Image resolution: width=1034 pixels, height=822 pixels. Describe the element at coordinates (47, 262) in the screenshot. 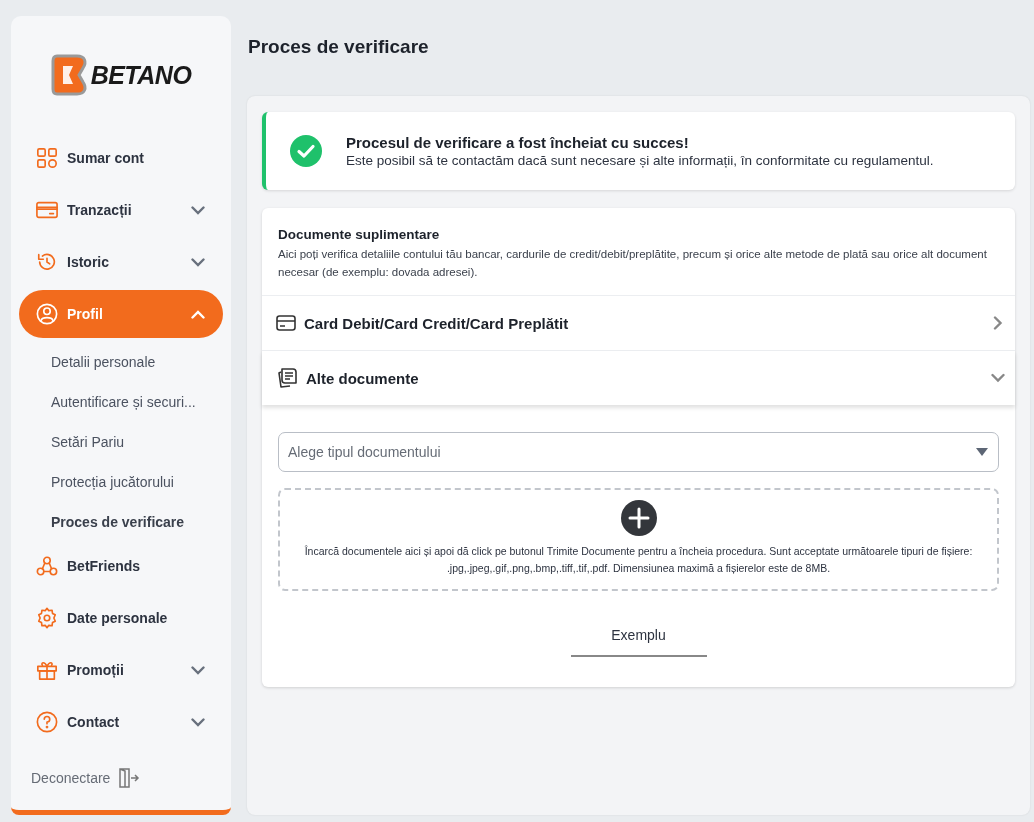

I see `history-icon` at that location.